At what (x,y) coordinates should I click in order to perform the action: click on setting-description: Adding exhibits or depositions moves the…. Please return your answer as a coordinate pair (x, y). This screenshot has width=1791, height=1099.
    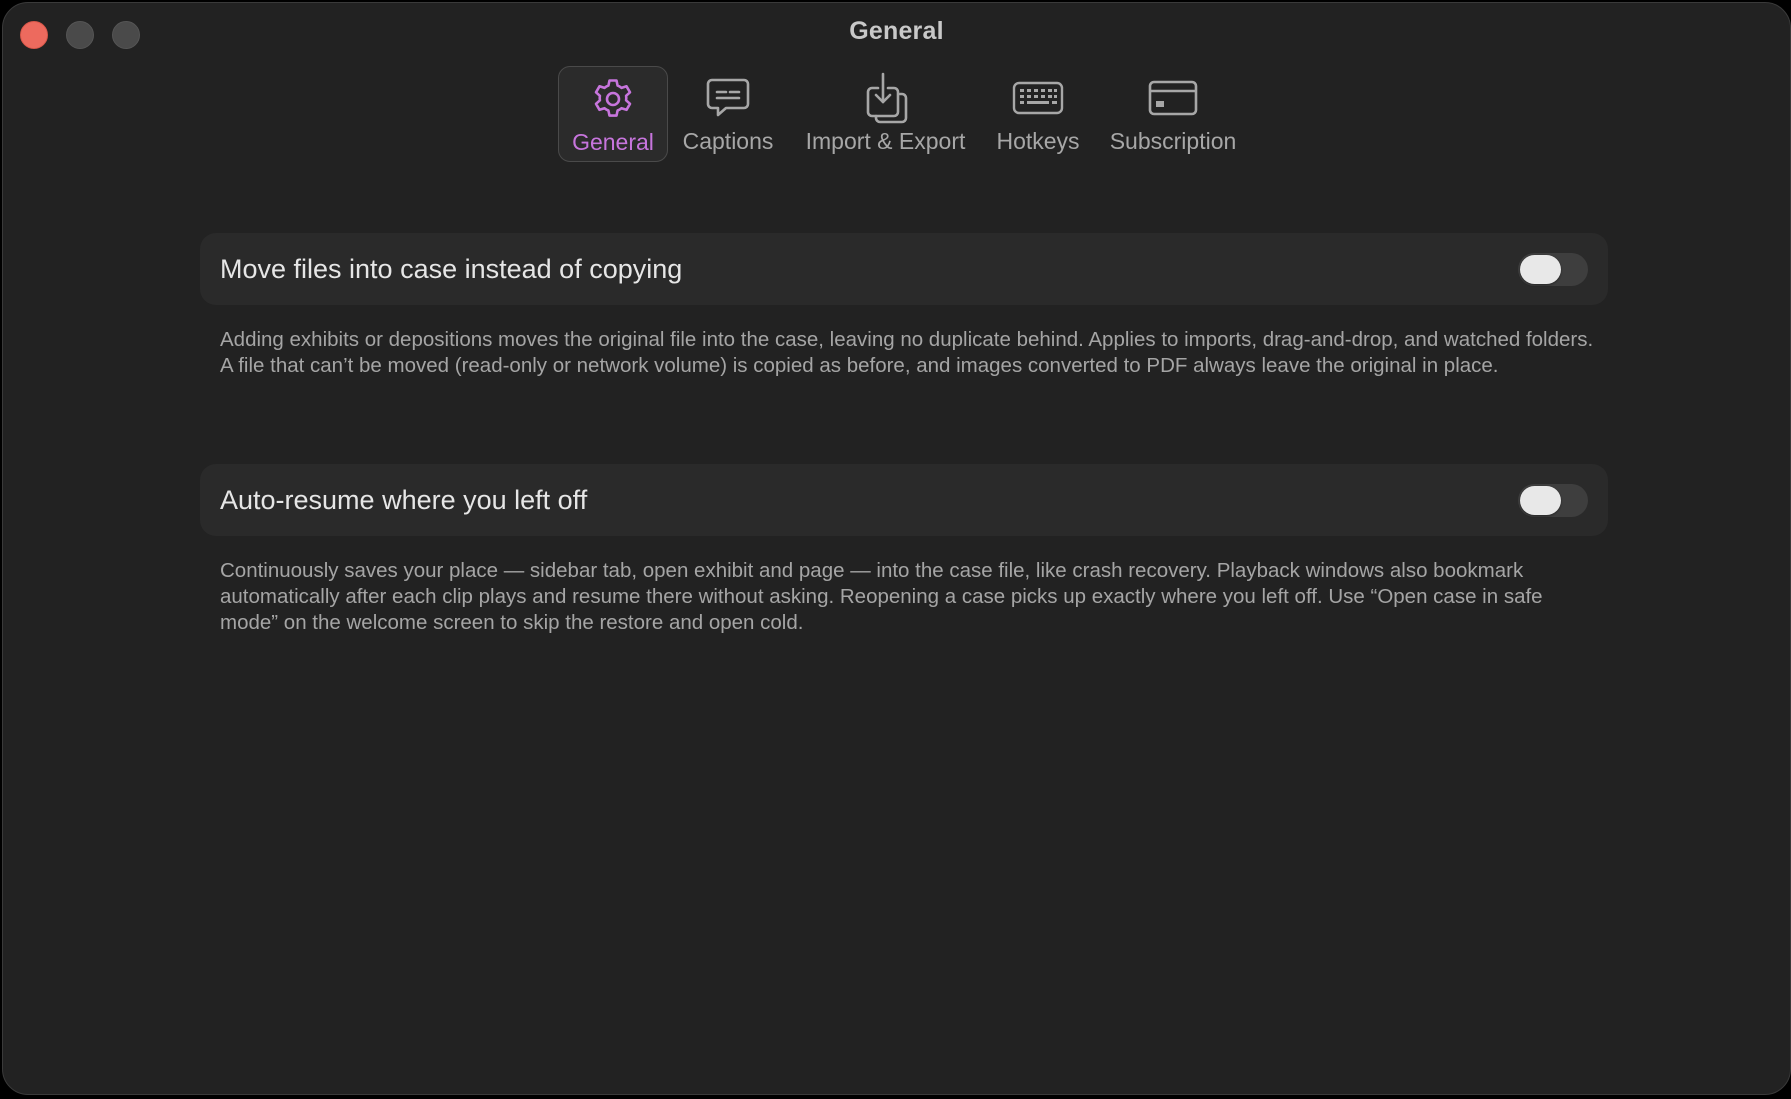
    Looking at the image, I should click on (907, 352).